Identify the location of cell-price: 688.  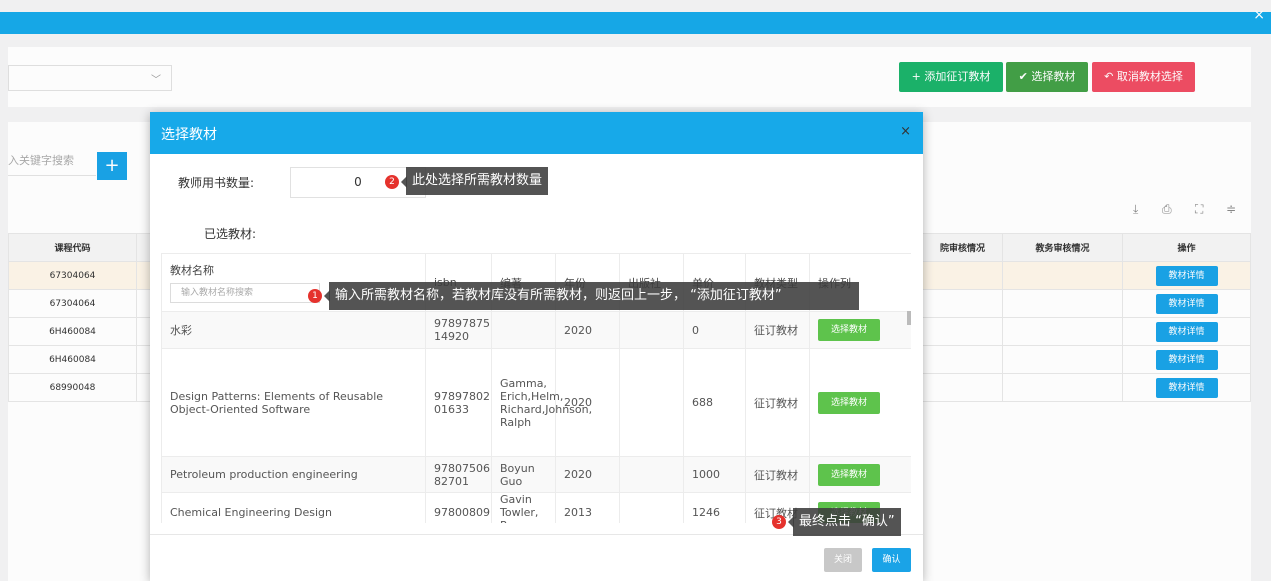
(714, 402).